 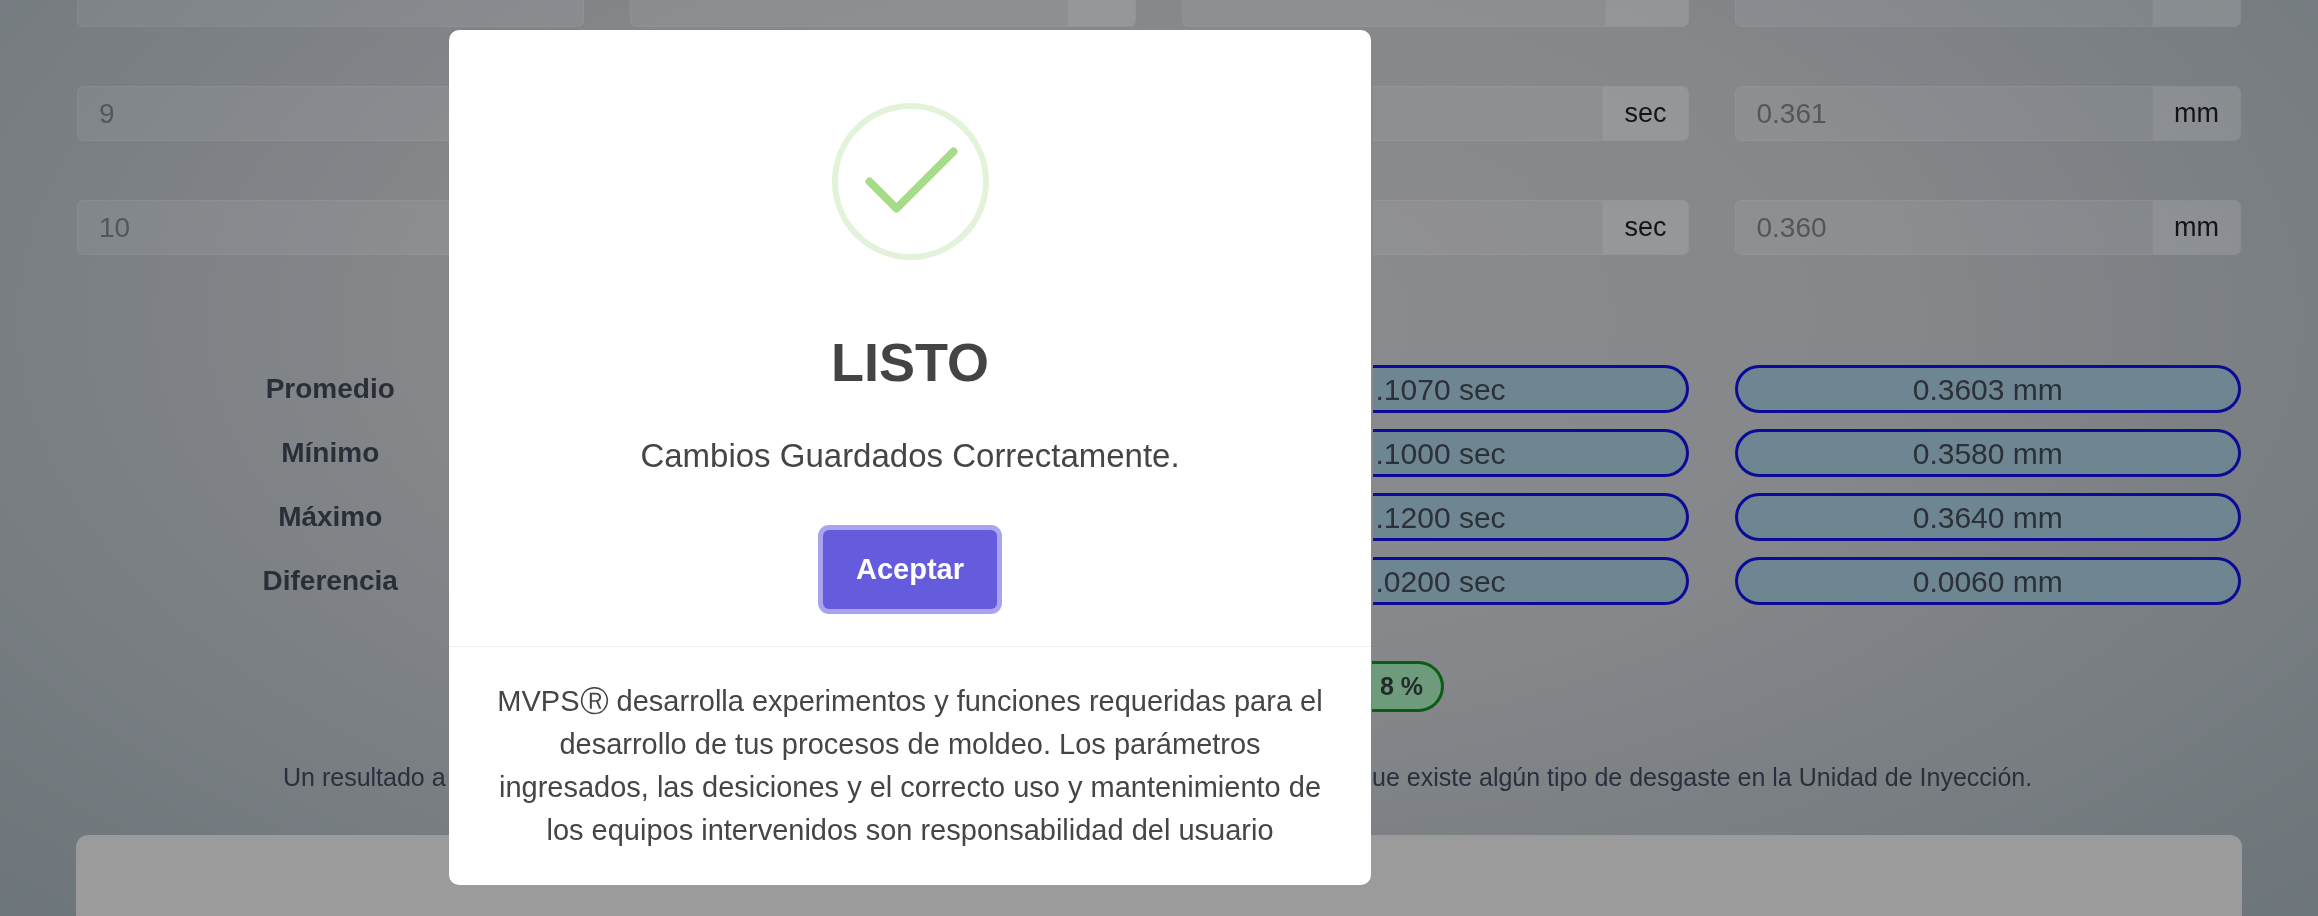 What do you see at coordinates (330, 389) in the screenshot?
I see `row-label: Promedio` at bounding box center [330, 389].